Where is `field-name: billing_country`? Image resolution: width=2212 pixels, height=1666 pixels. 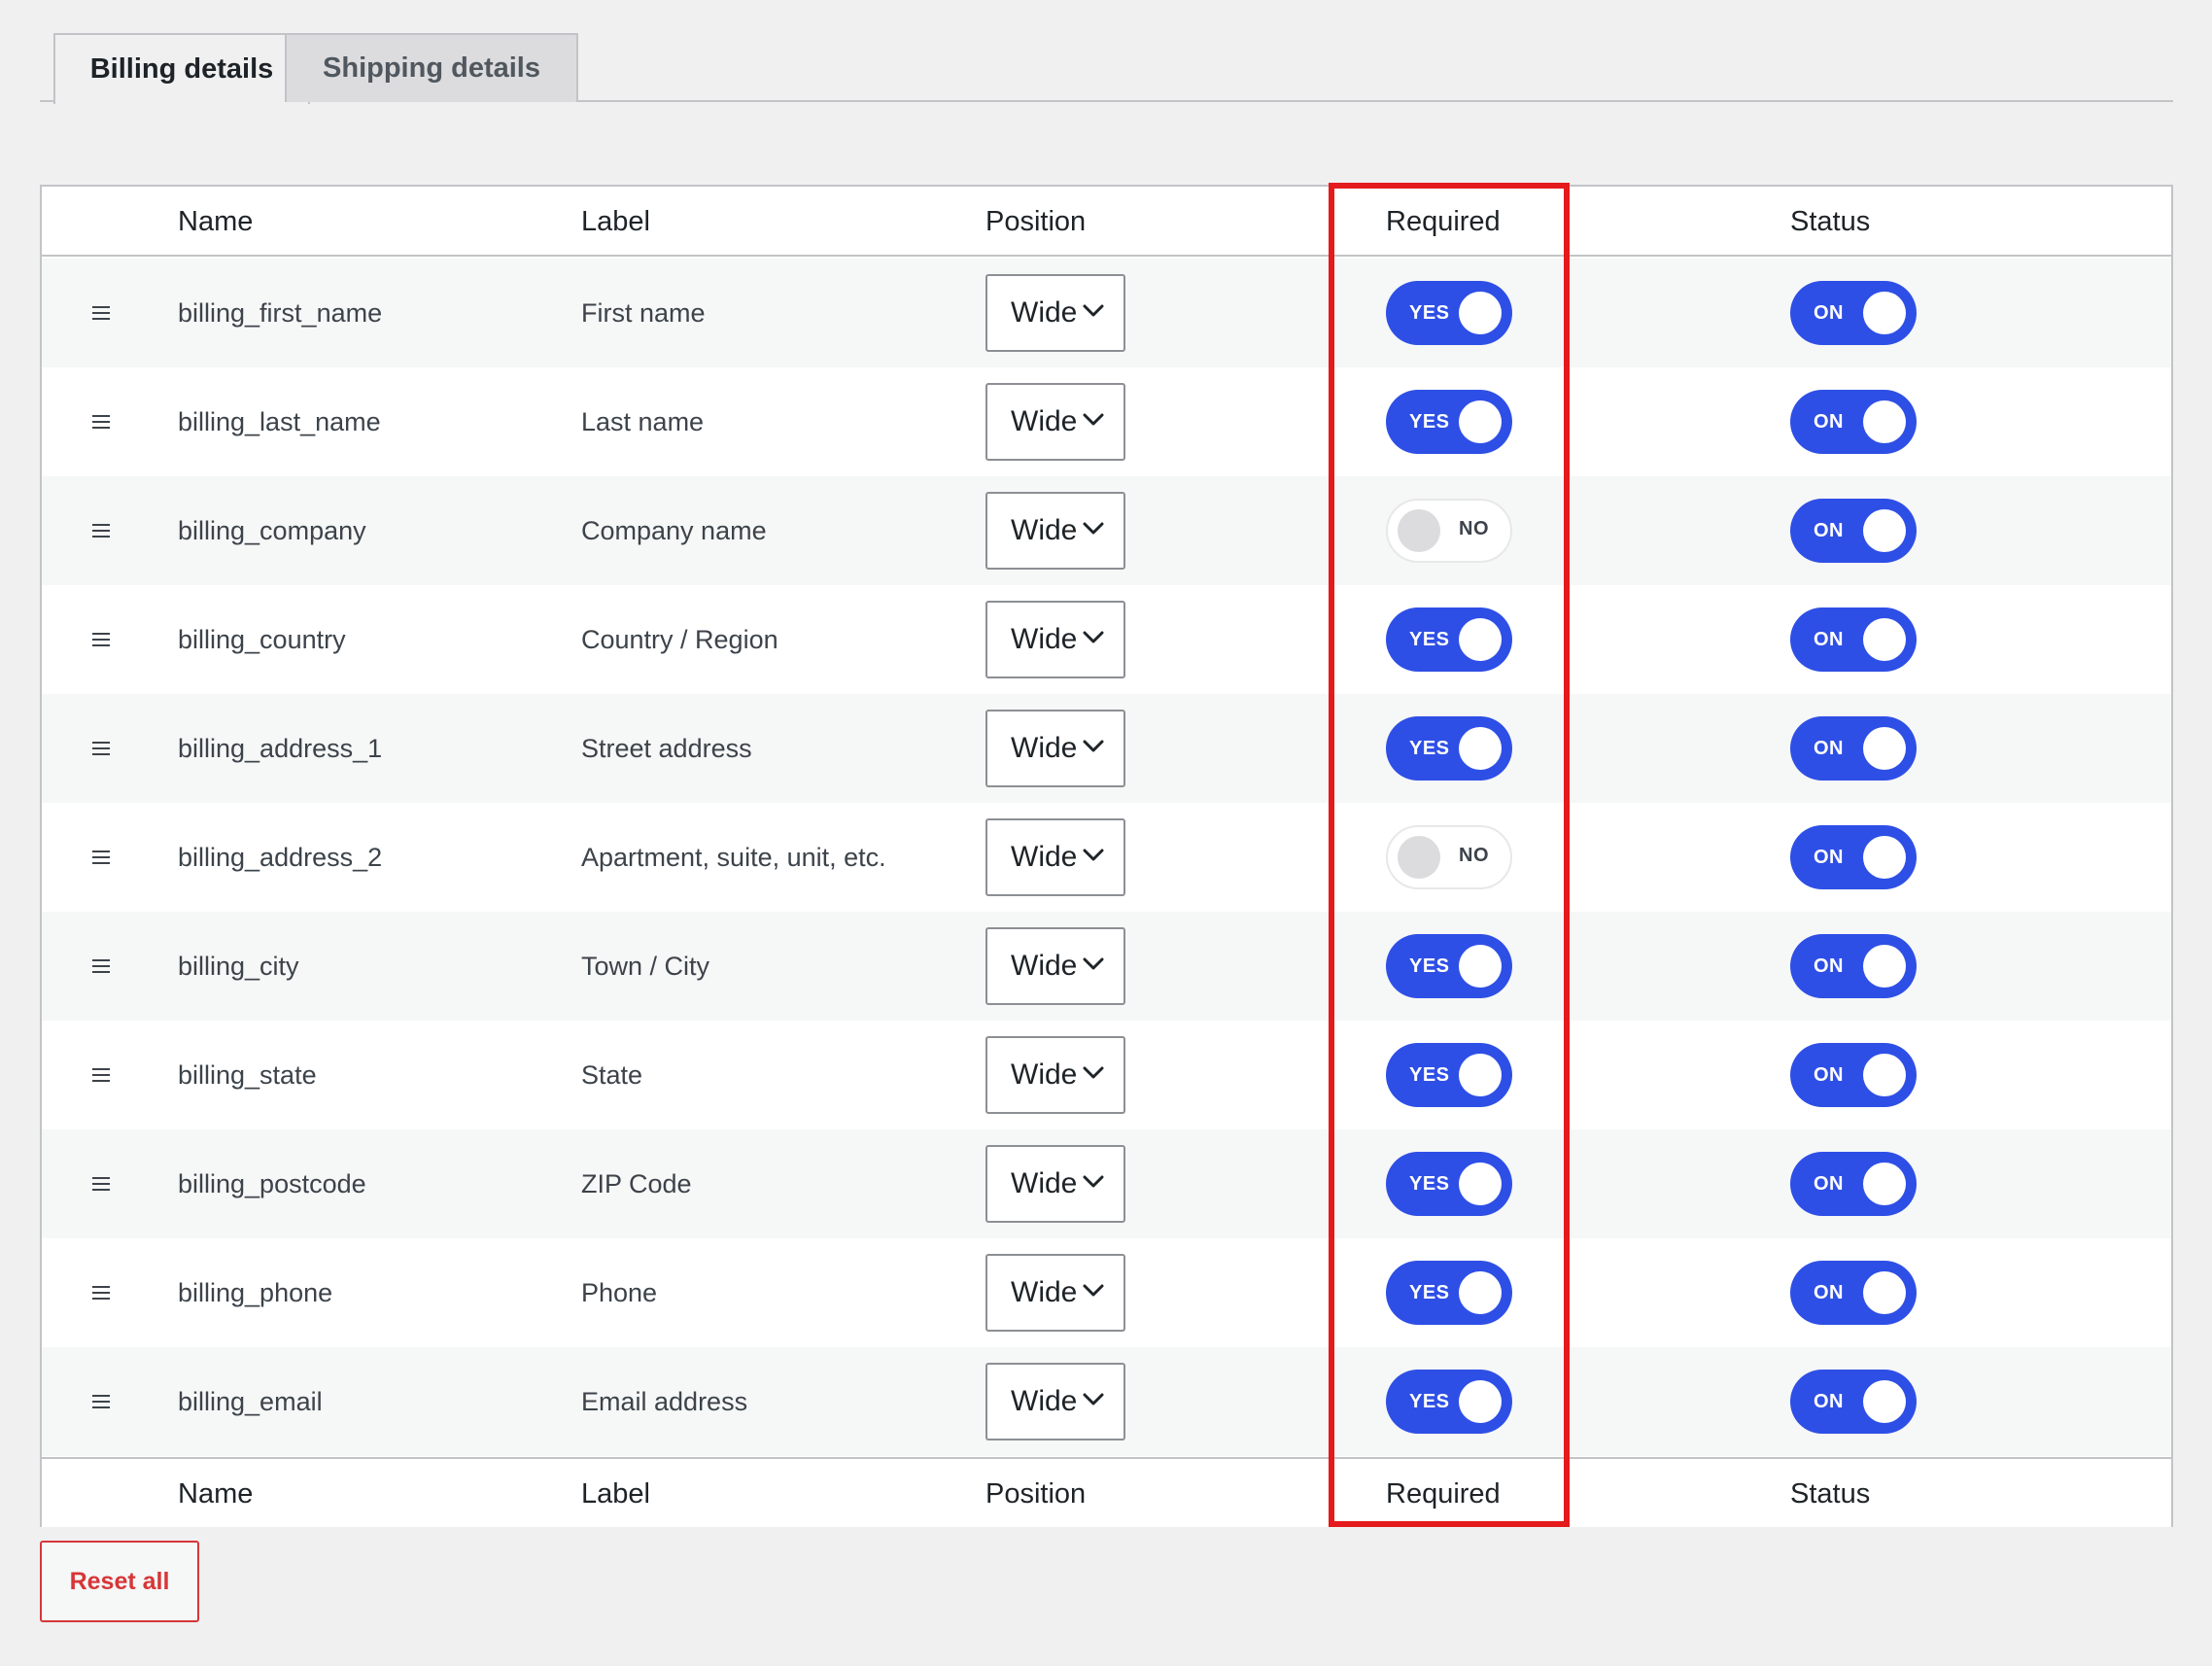
field-name: billing_country is located at coordinates (262, 639).